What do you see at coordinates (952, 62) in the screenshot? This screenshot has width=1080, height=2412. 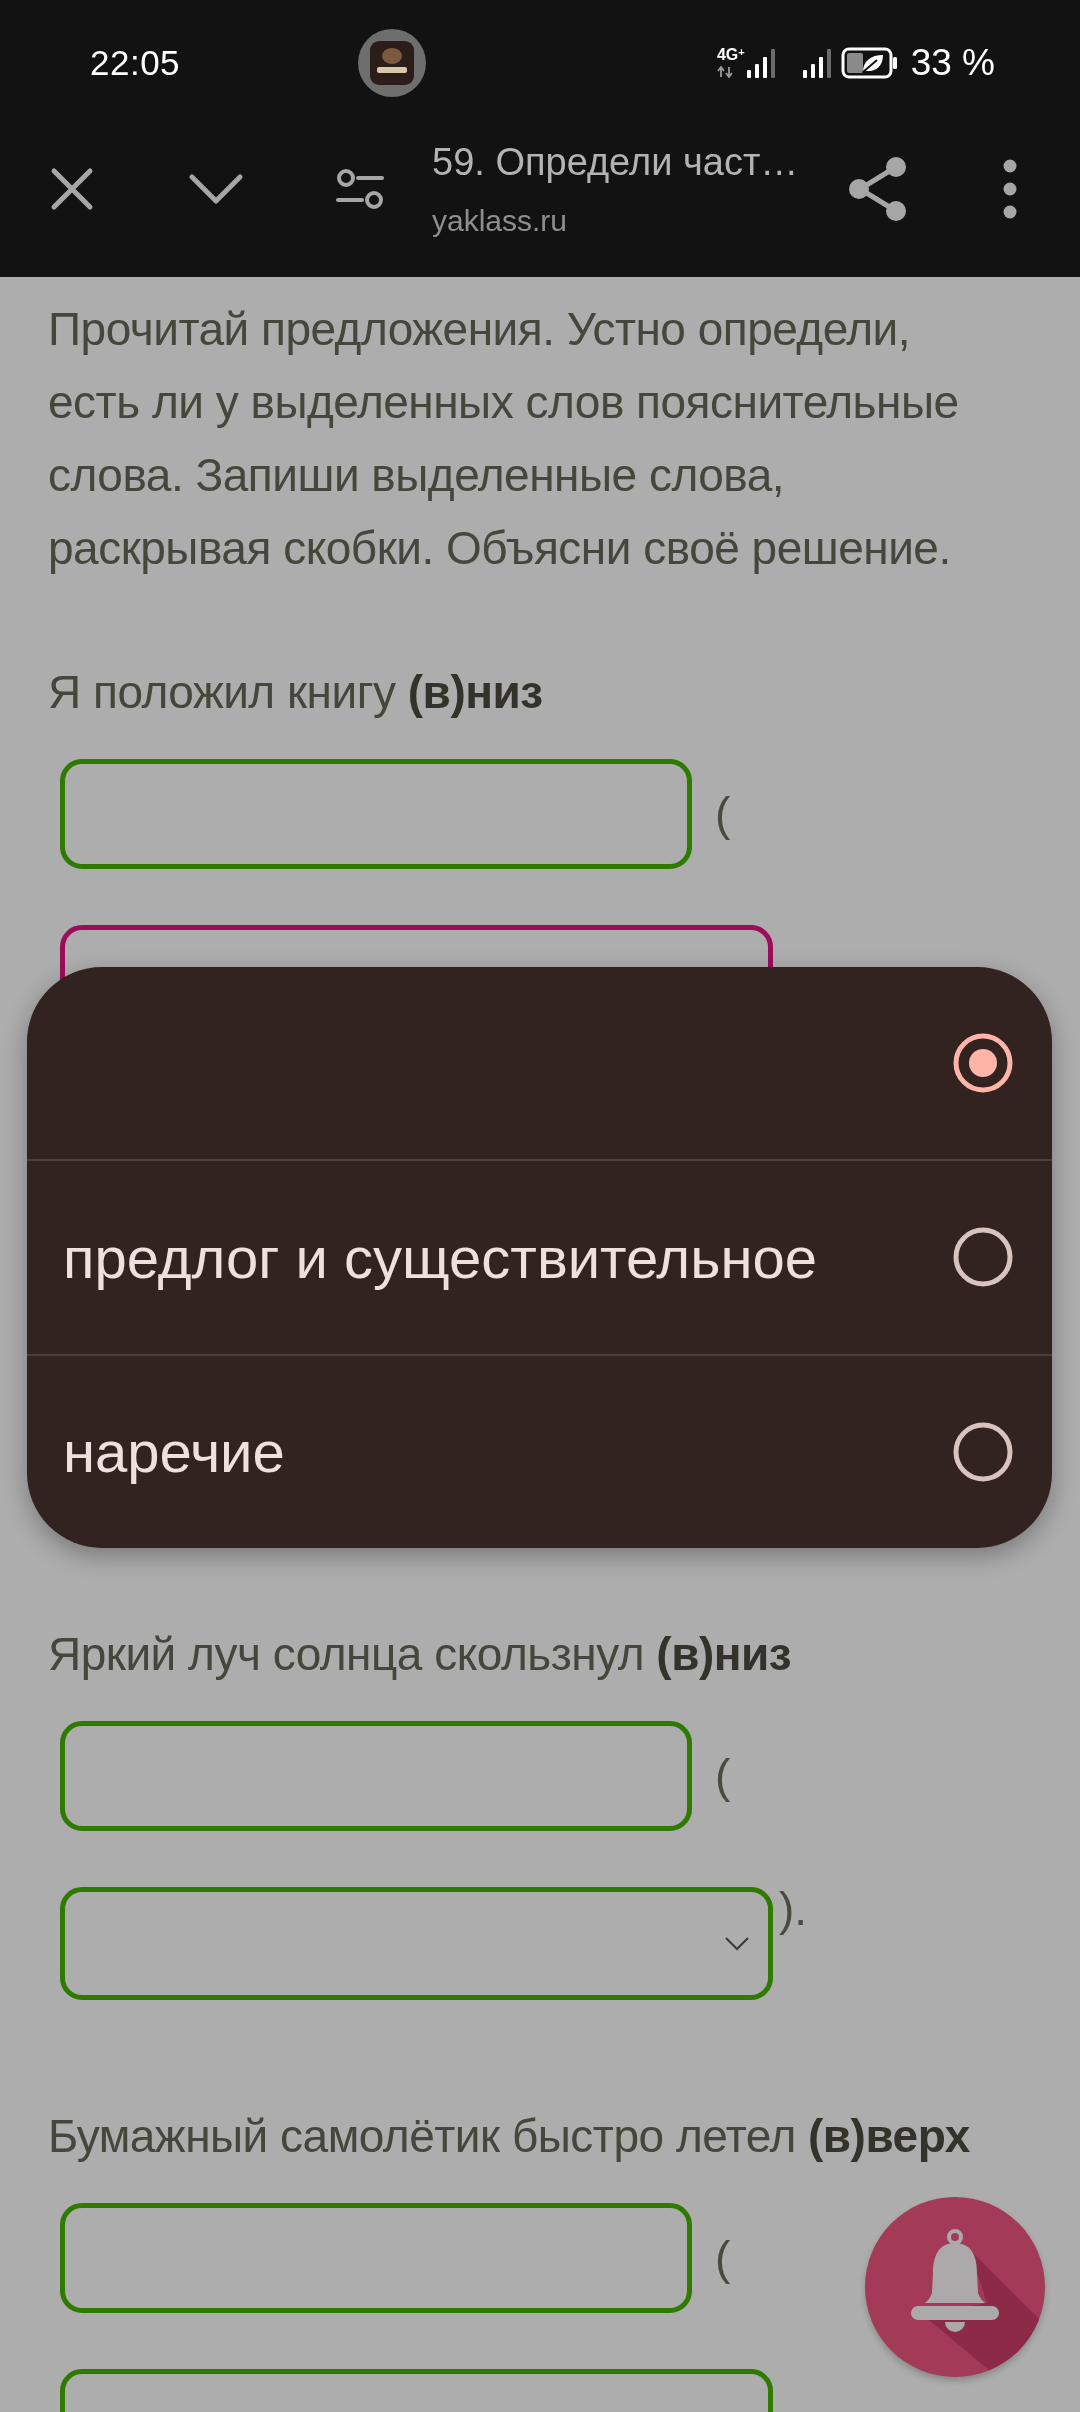 I see `battery-percent: 33 %` at bounding box center [952, 62].